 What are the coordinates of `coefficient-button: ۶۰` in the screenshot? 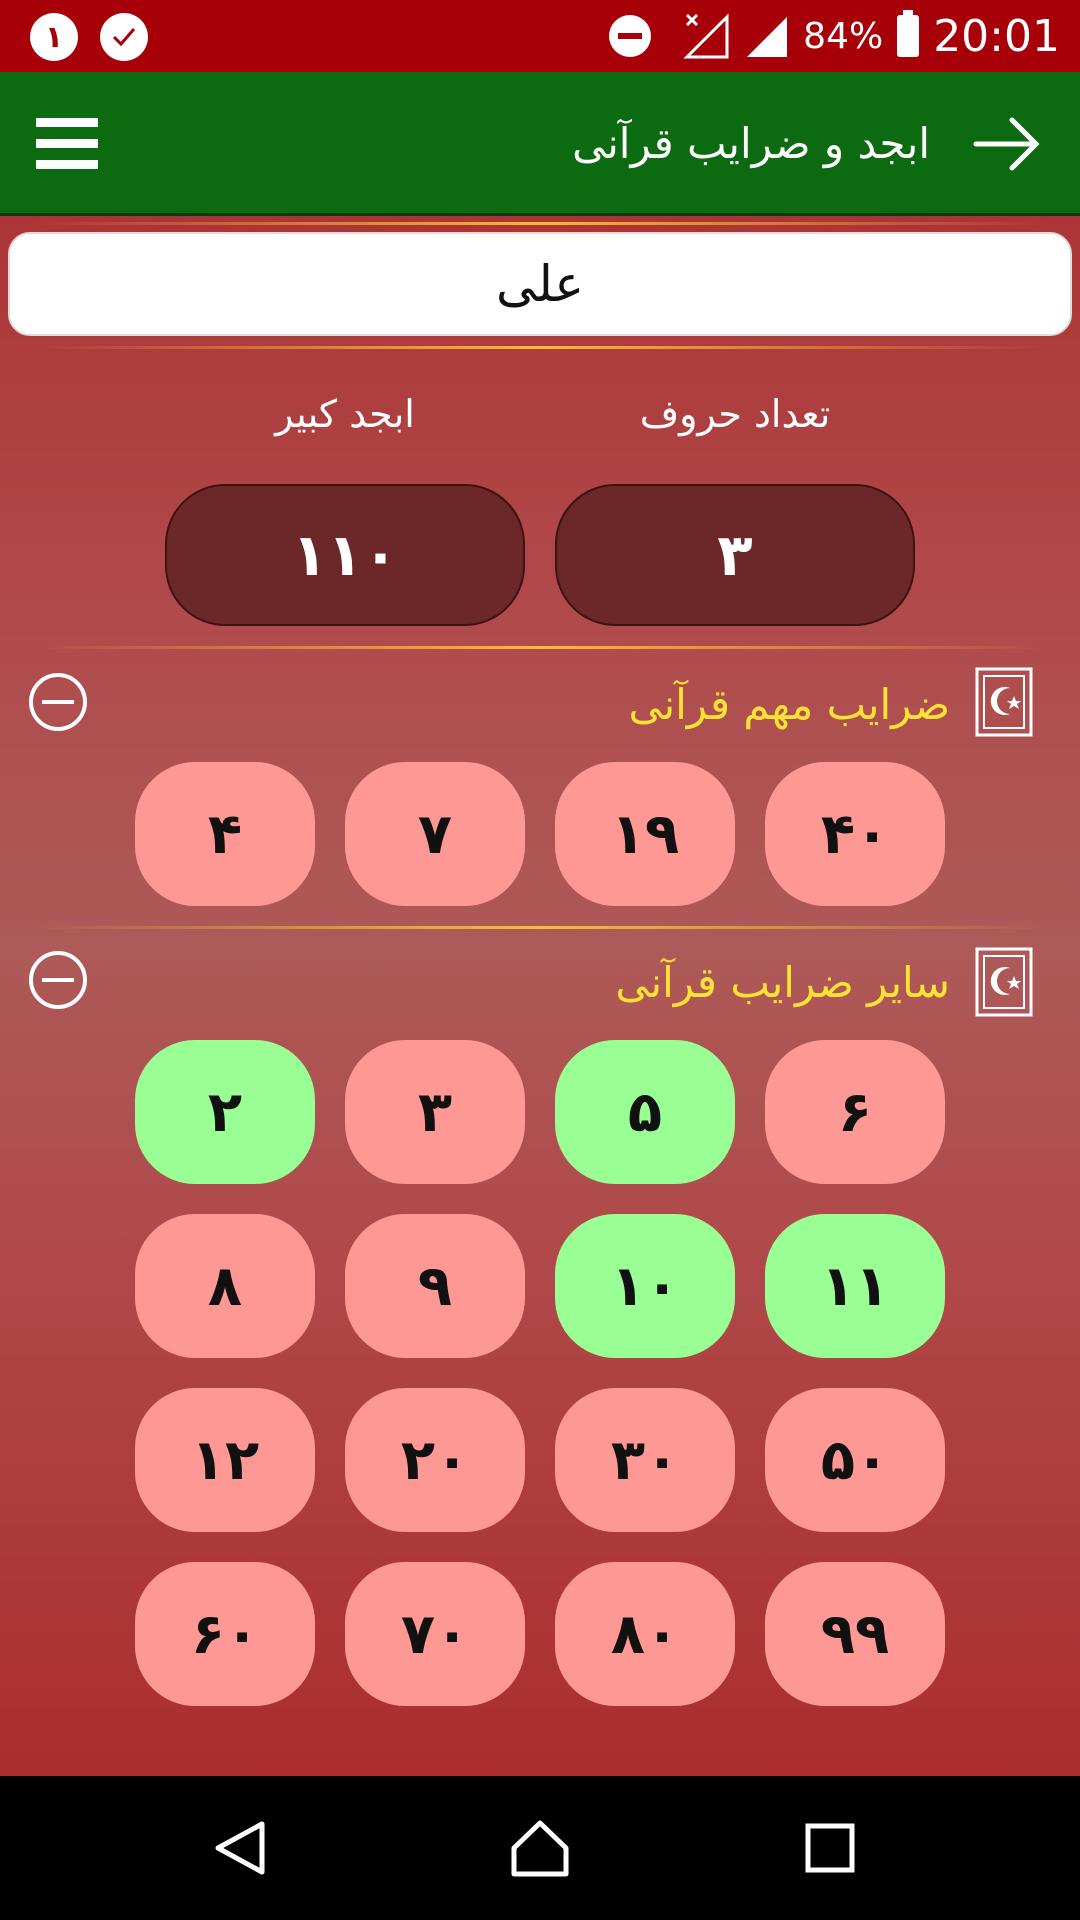 It's located at (225, 1634).